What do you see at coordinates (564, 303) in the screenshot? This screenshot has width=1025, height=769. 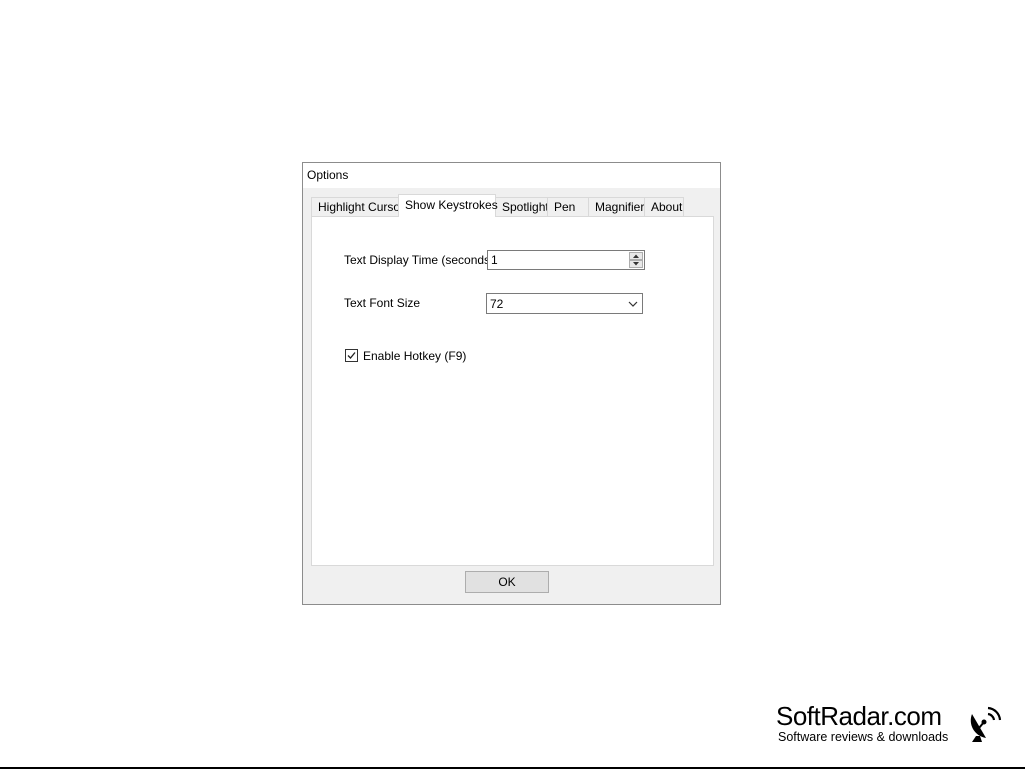 I see `text-font-size-select: 72` at bounding box center [564, 303].